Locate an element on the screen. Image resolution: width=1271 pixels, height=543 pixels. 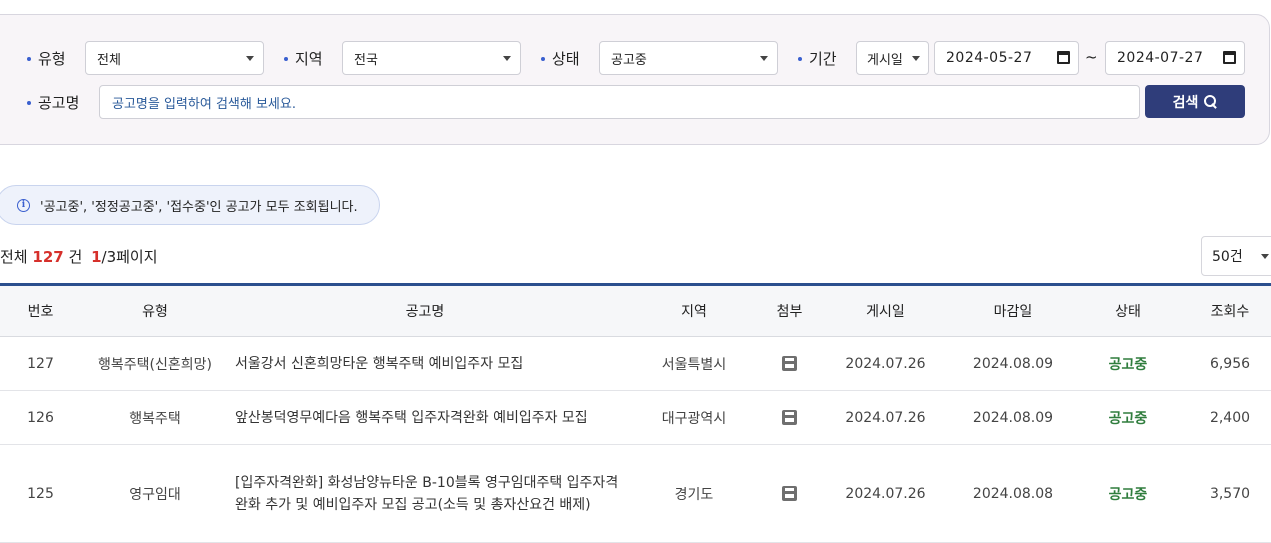
row-type: 영구임대 is located at coordinates (155, 493).